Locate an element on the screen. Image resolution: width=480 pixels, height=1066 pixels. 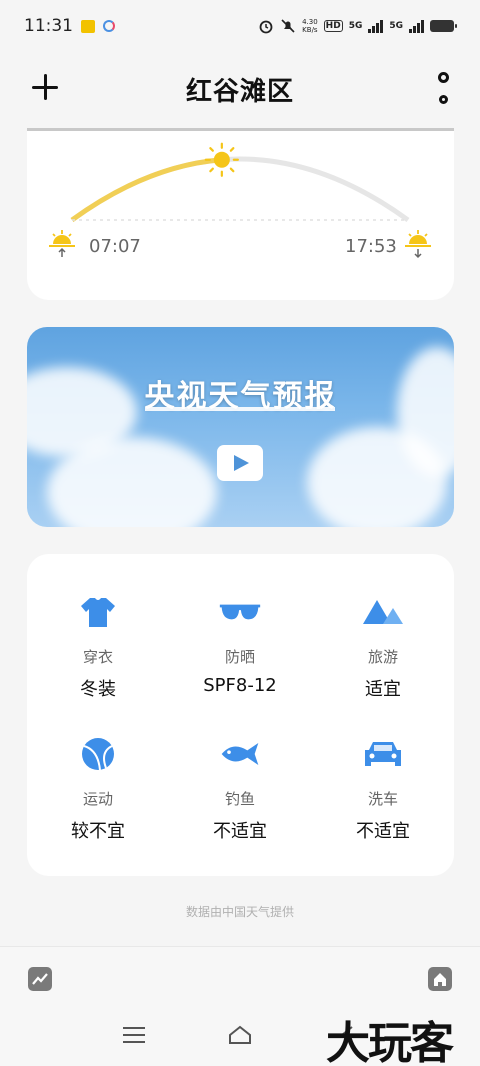
net-speed-unit: KB/s is located at coordinates (310, 30).